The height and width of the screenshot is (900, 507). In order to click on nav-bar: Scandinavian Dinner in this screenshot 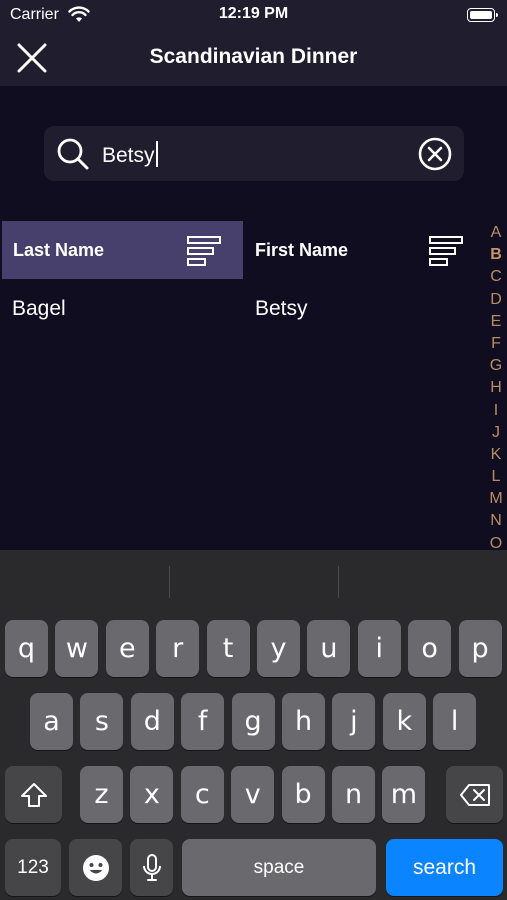, I will do `click(253, 58)`.